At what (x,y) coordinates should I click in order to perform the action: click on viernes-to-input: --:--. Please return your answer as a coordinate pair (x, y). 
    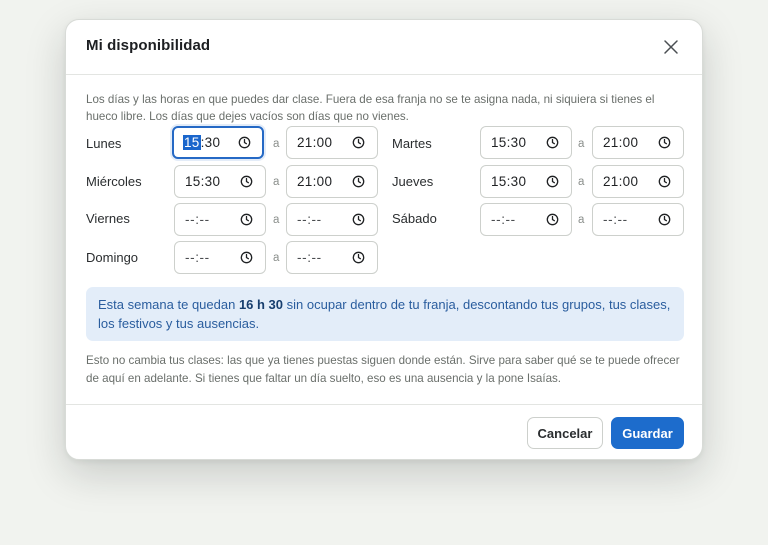
    Looking at the image, I should click on (332, 219).